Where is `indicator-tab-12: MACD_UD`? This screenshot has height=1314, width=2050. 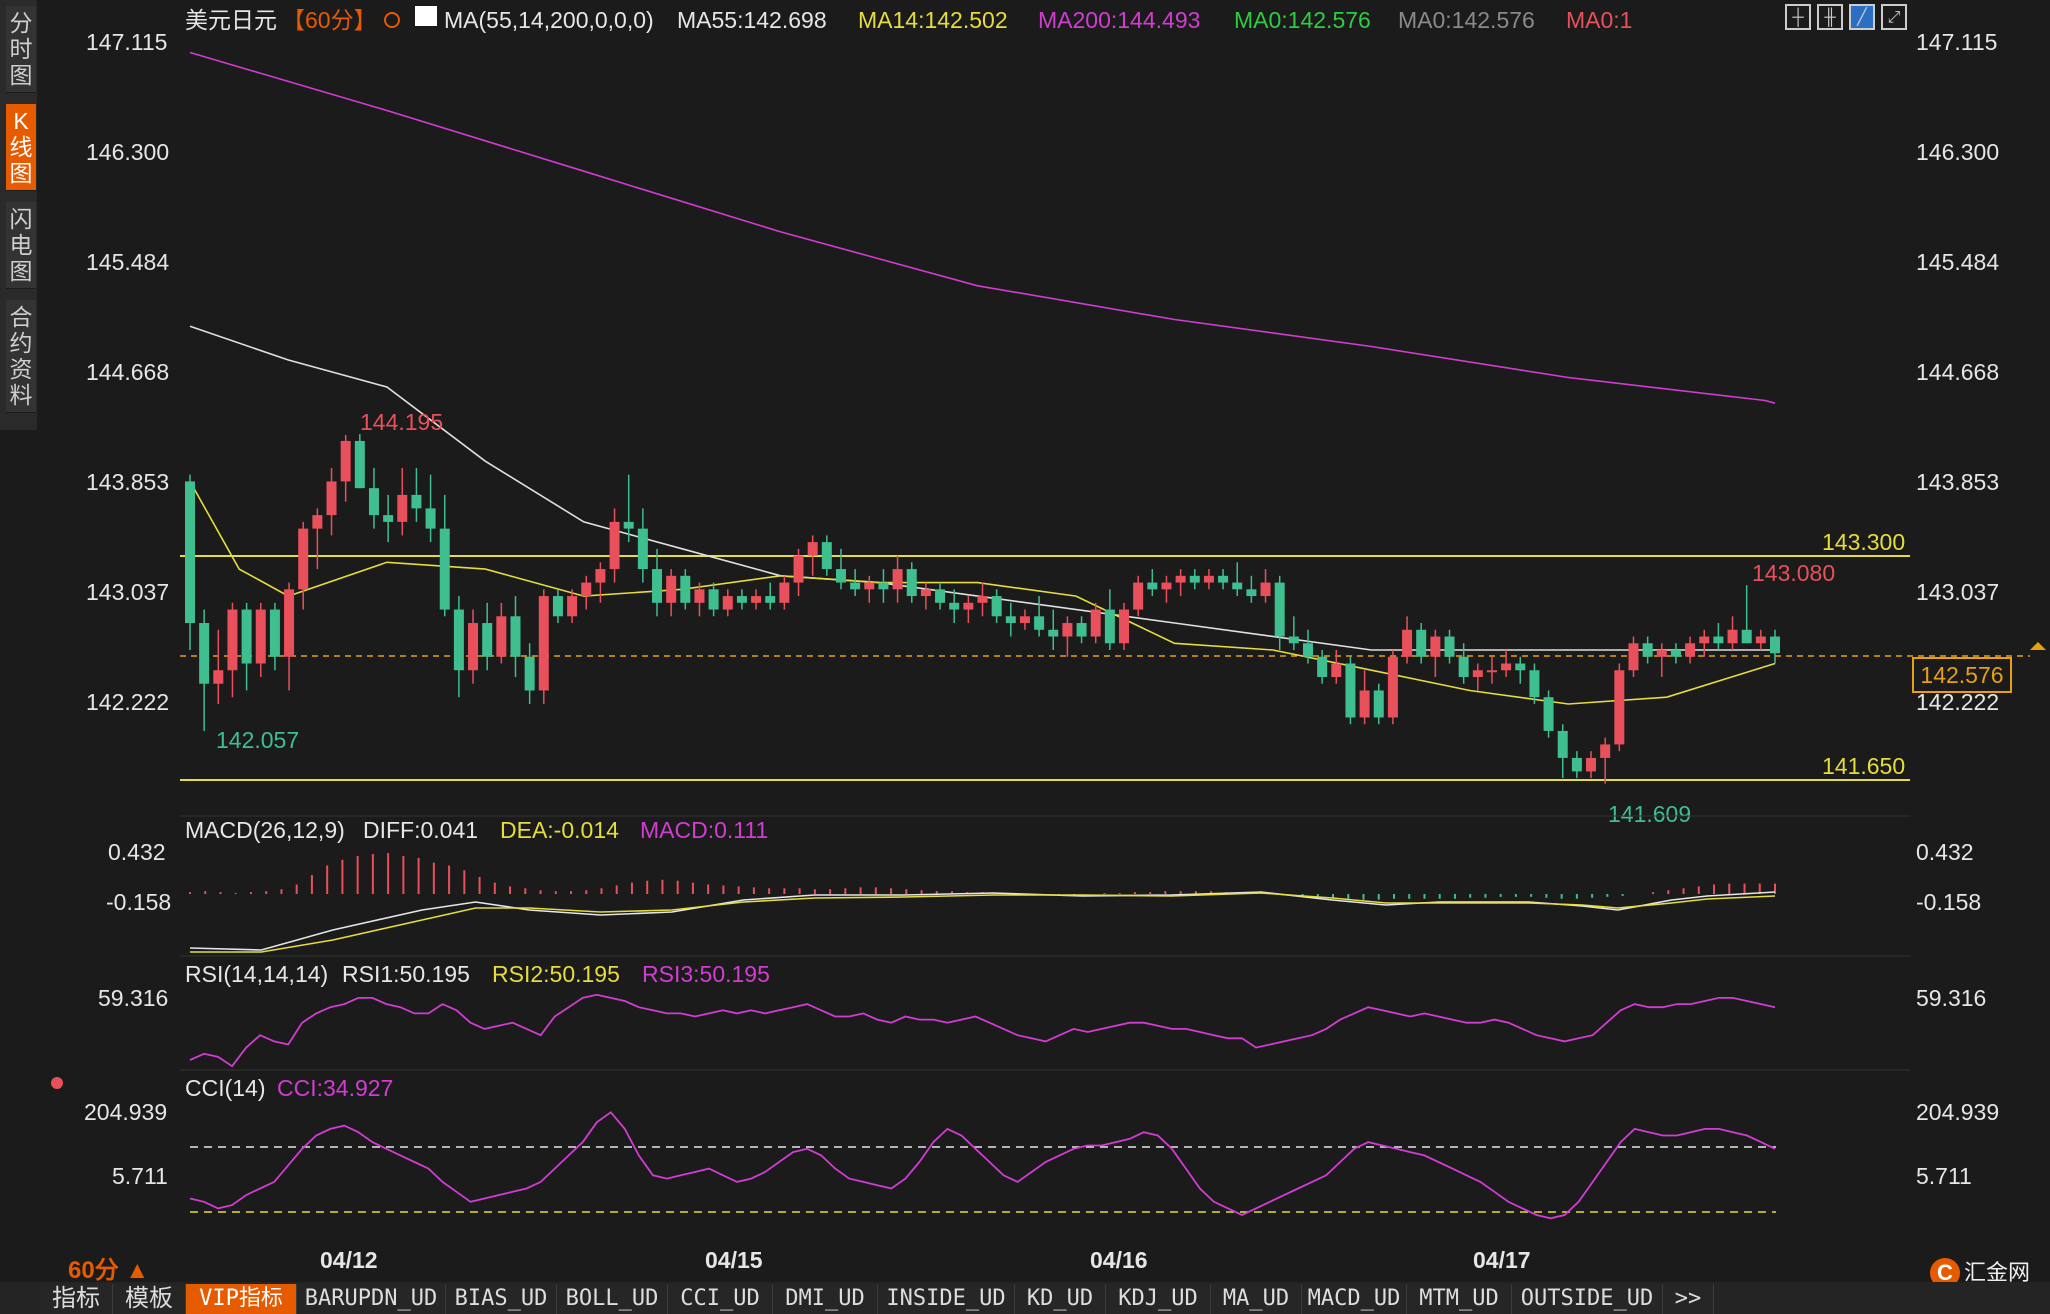 indicator-tab-12: MACD_UD is located at coordinates (1354, 1299).